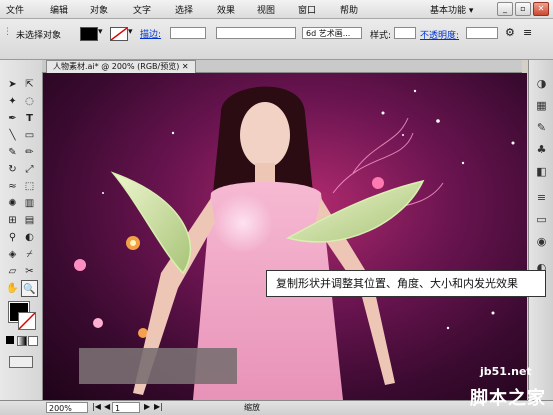 This screenshot has height=415, width=553. I want to click on panel-menu-icon: ≡, so click(527, 32).